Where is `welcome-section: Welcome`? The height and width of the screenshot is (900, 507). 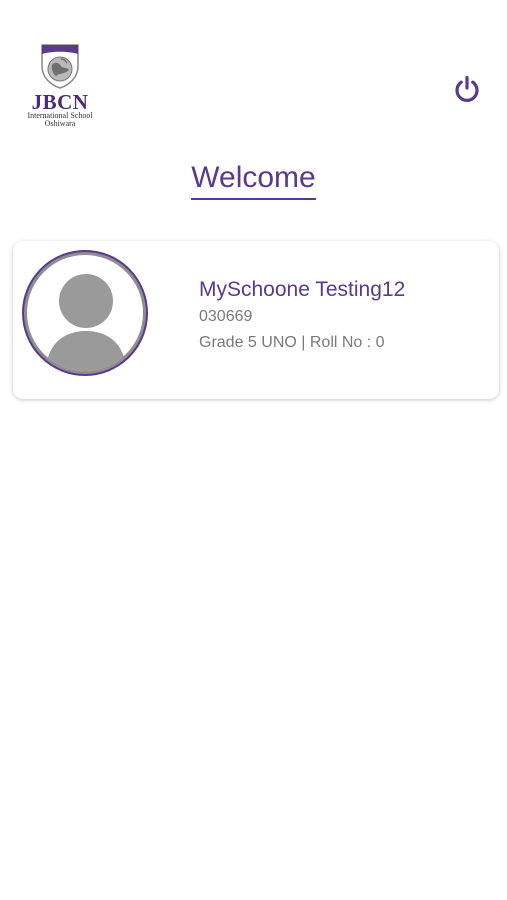 welcome-section: Welcome is located at coordinates (253, 180).